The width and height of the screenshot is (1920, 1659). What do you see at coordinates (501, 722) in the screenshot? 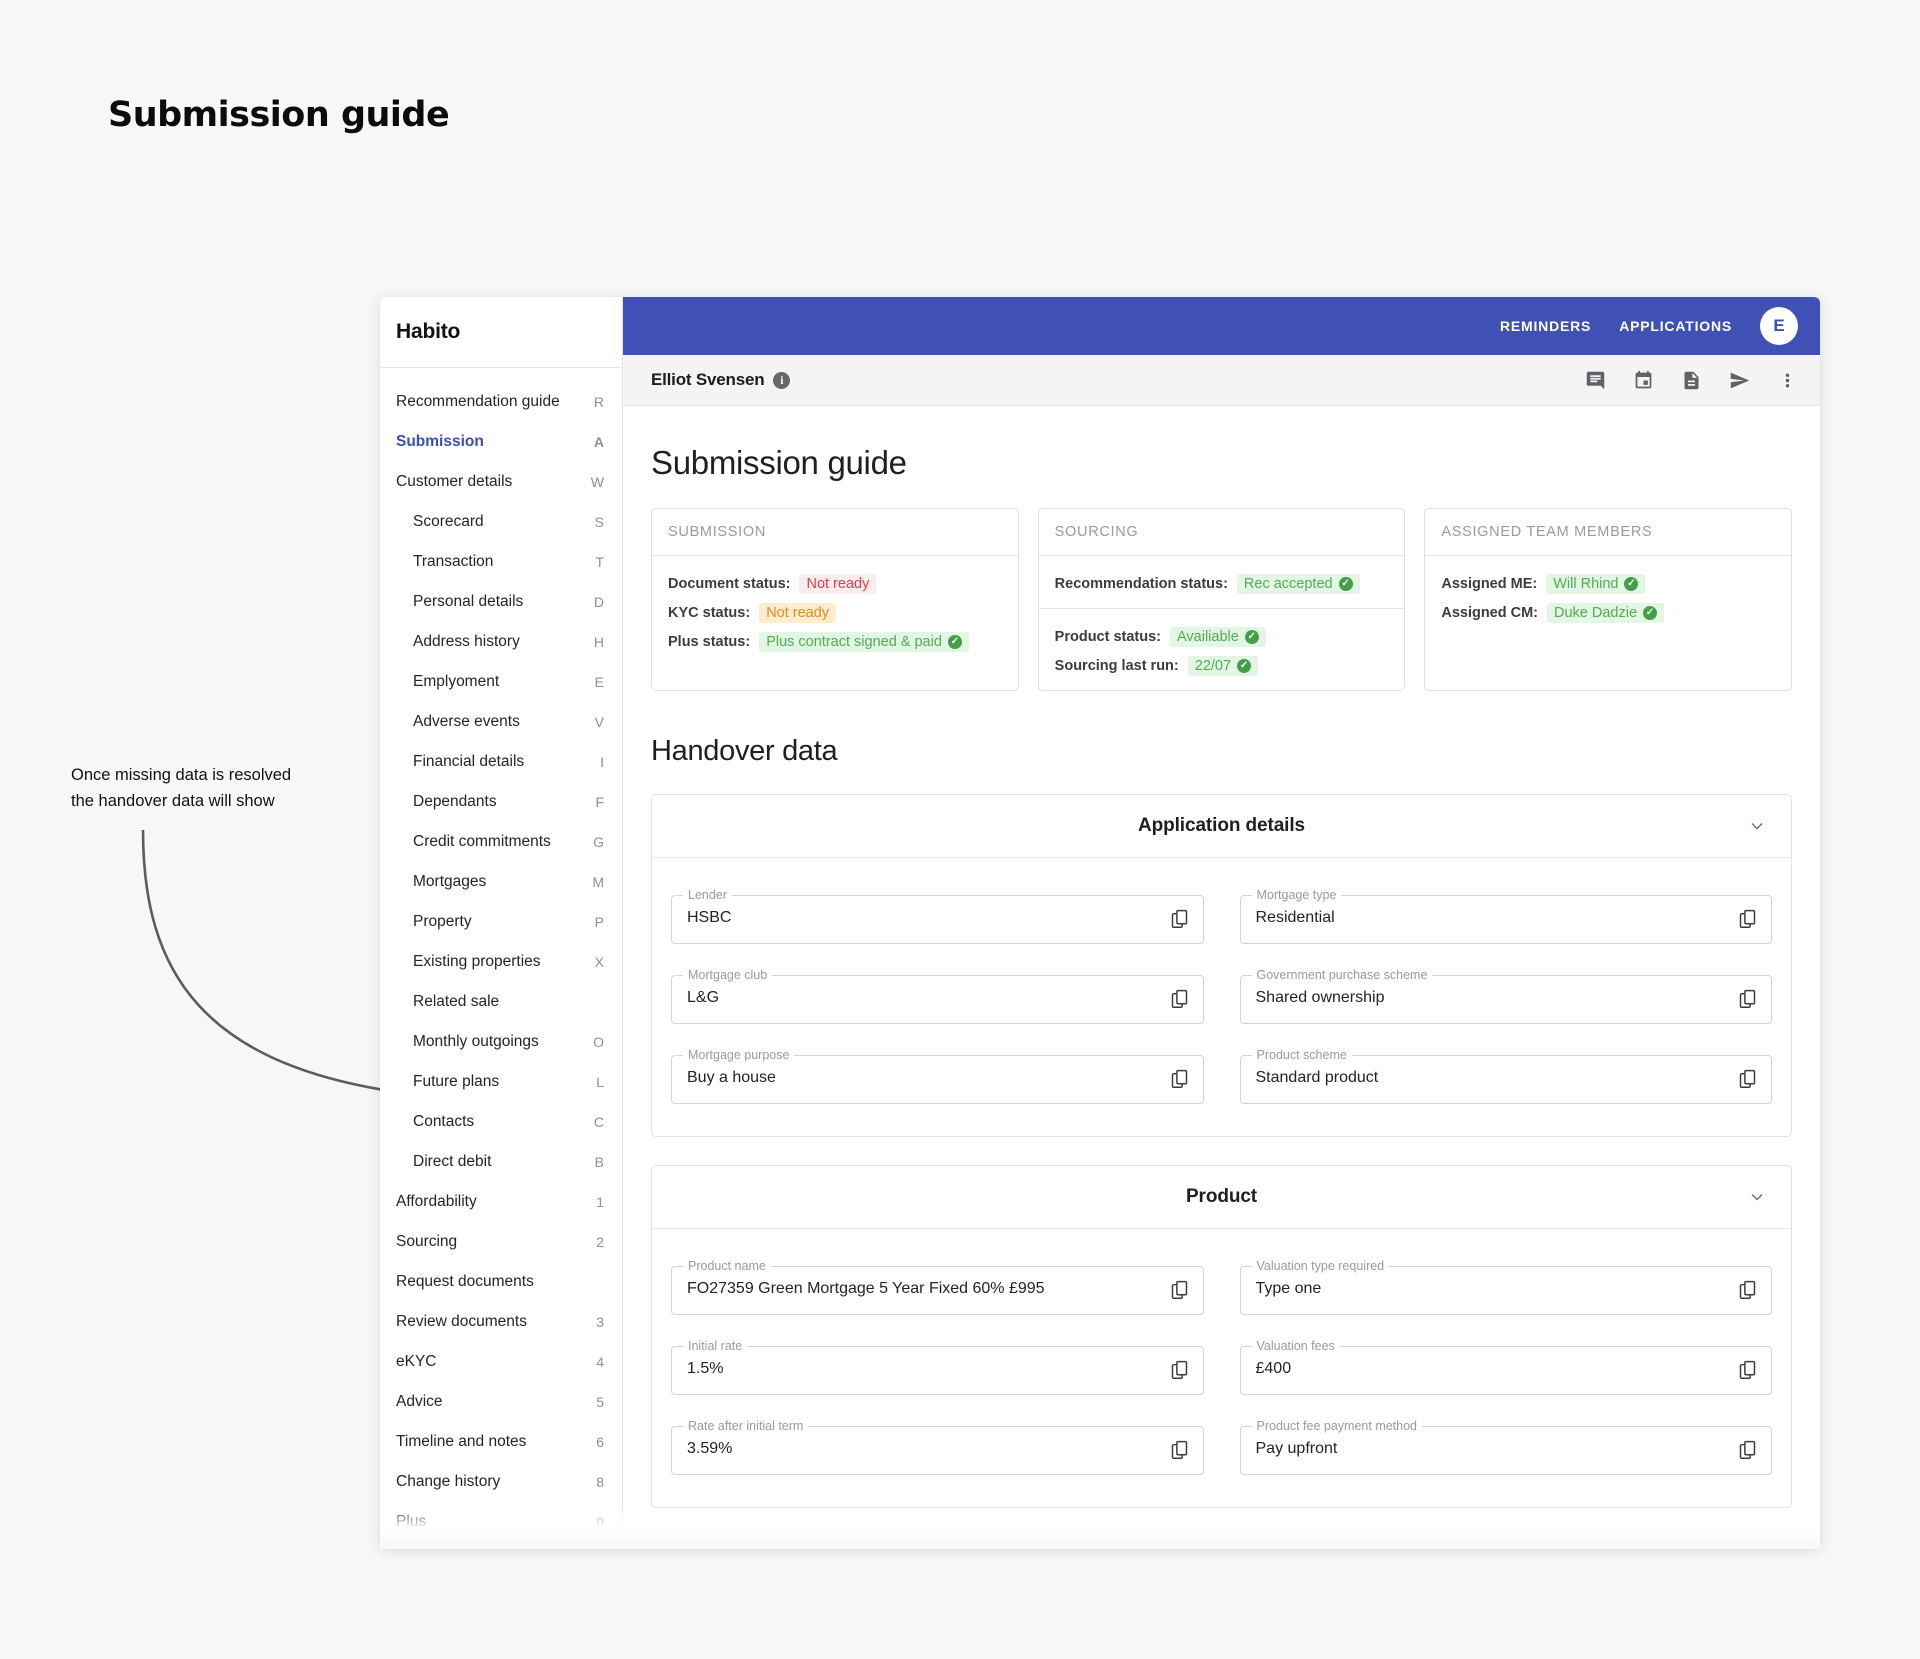
I see `sidebar-item-adverse-events: Adverse events V` at bounding box center [501, 722].